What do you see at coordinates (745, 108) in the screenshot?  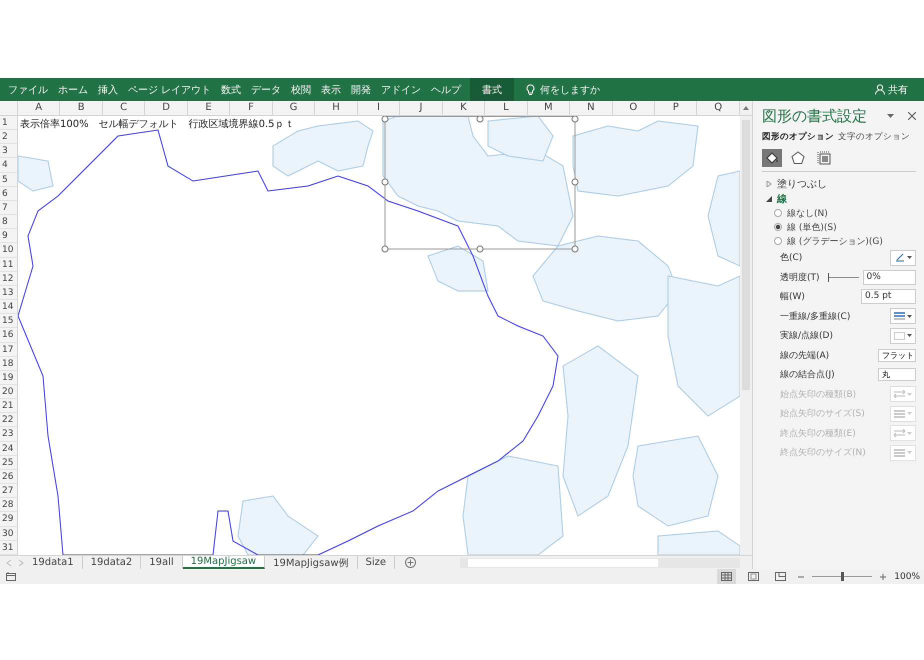 I see `scroll-up-icon` at bounding box center [745, 108].